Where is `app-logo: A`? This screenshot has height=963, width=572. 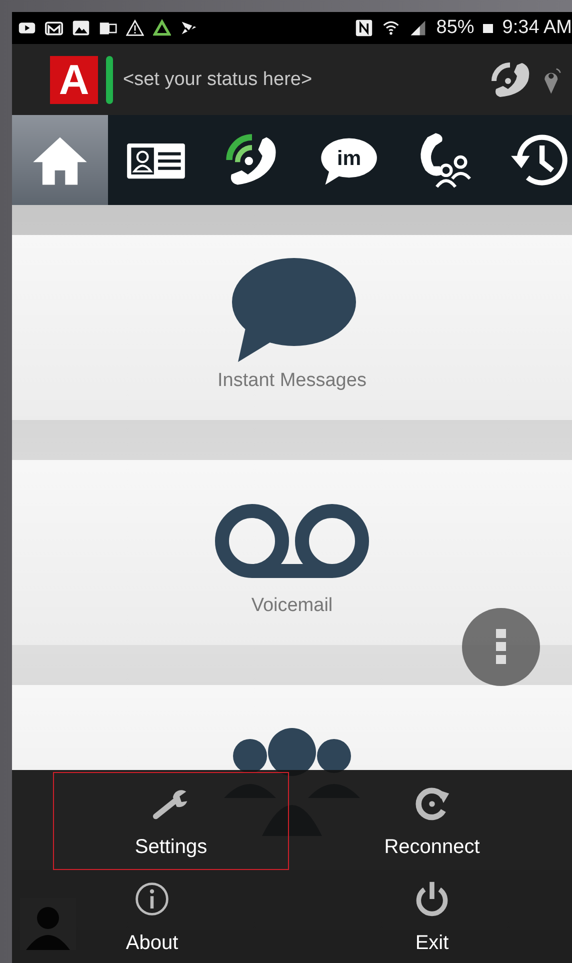
app-logo: A is located at coordinates (74, 80).